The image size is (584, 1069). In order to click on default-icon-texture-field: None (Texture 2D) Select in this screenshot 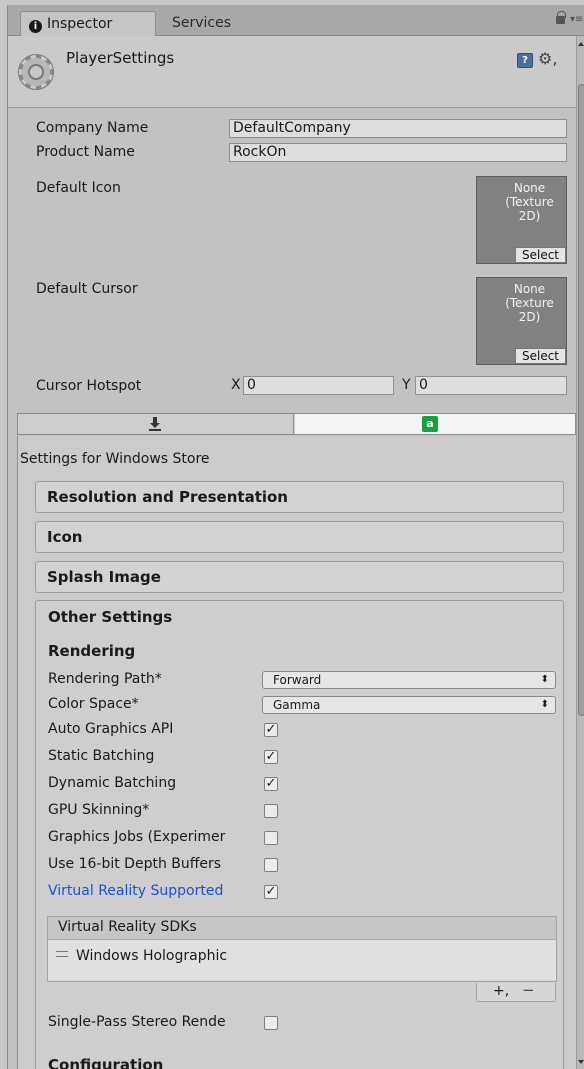, I will do `click(521, 220)`.